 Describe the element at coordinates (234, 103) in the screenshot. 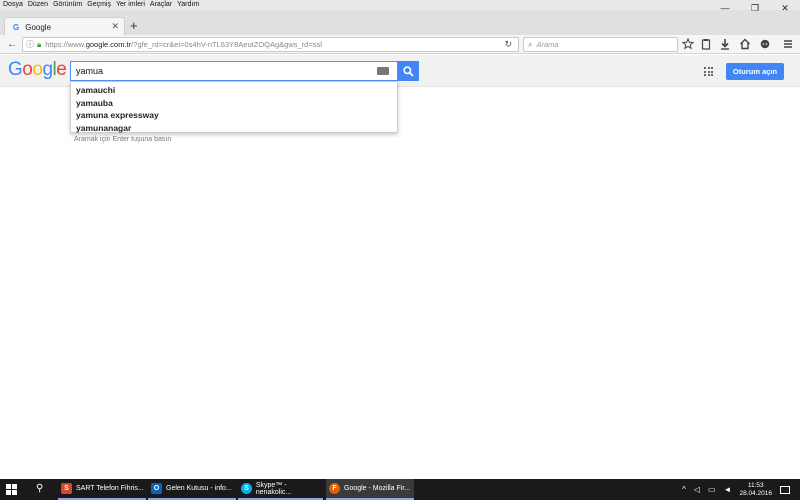

I see `suggestion-item: yamauba` at that location.